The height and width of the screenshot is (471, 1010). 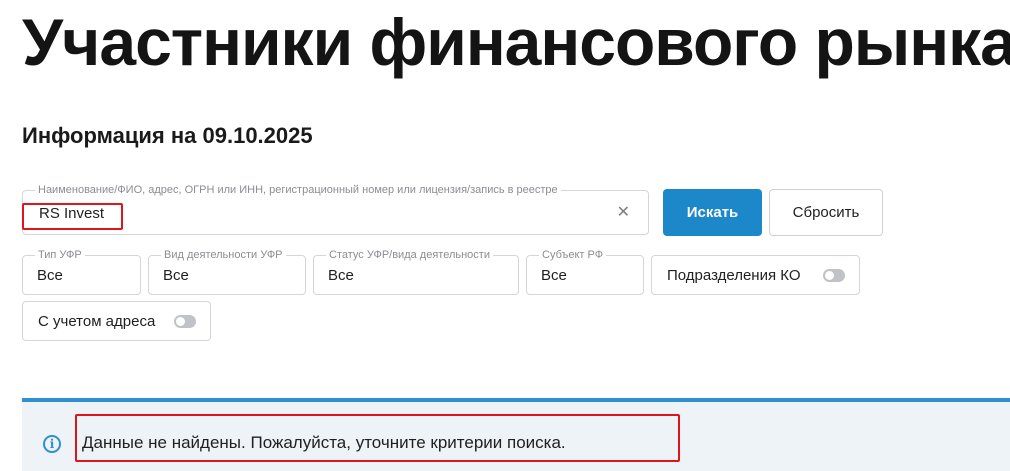 I want to click on info-icon: i, so click(x=52, y=444).